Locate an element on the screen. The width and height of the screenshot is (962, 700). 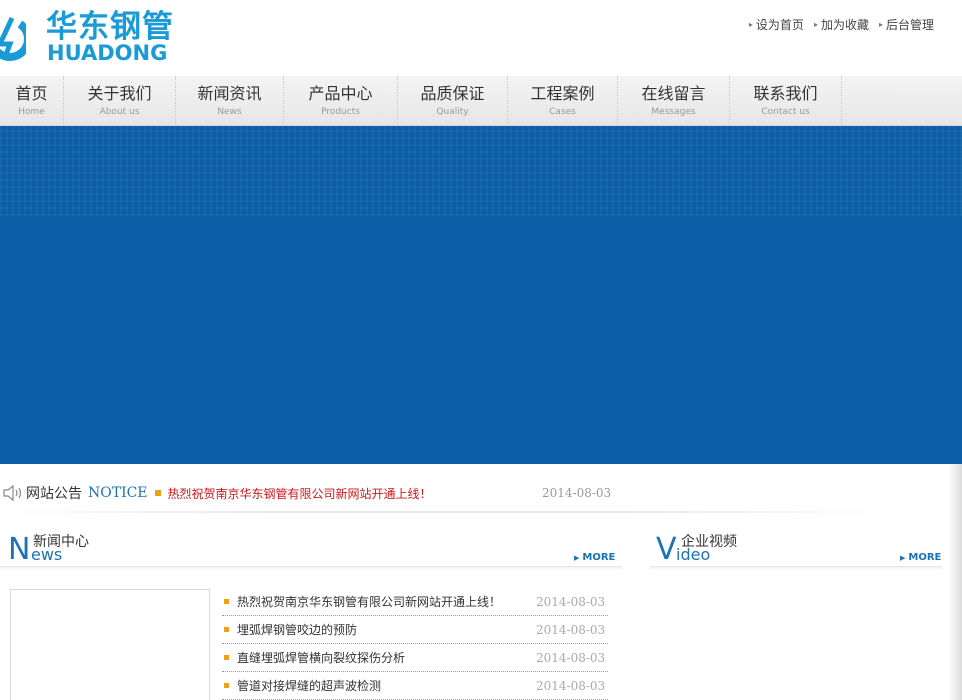
set-homepage-link: ▸ 设为首页 is located at coordinates (776, 24).